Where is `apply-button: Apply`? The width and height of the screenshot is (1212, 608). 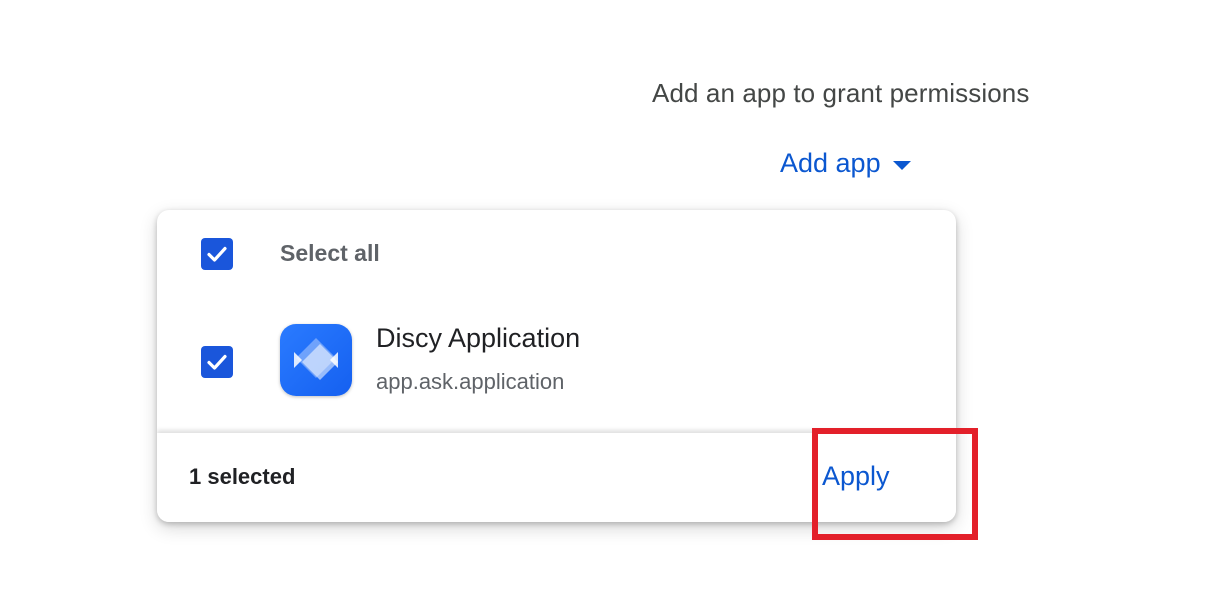
apply-button: Apply is located at coordinates (856, 476).